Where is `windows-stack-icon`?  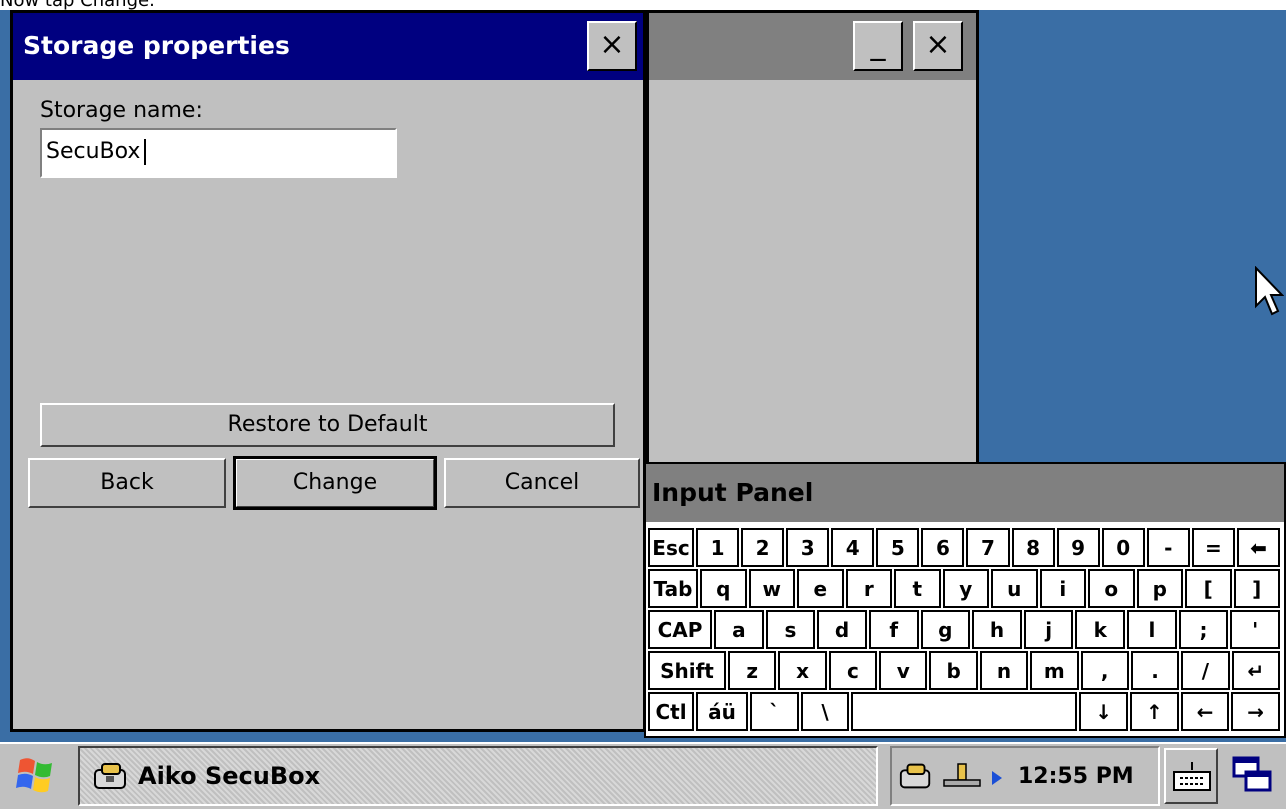
windows-stack-icon is located at coordinates (1252, 774).